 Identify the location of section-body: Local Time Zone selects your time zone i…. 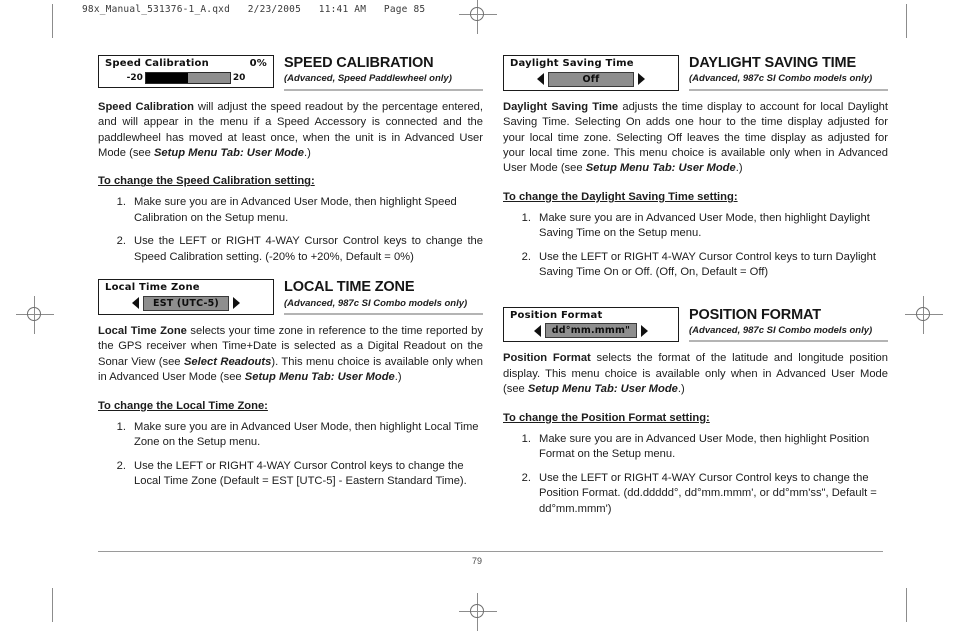
(290, 354).